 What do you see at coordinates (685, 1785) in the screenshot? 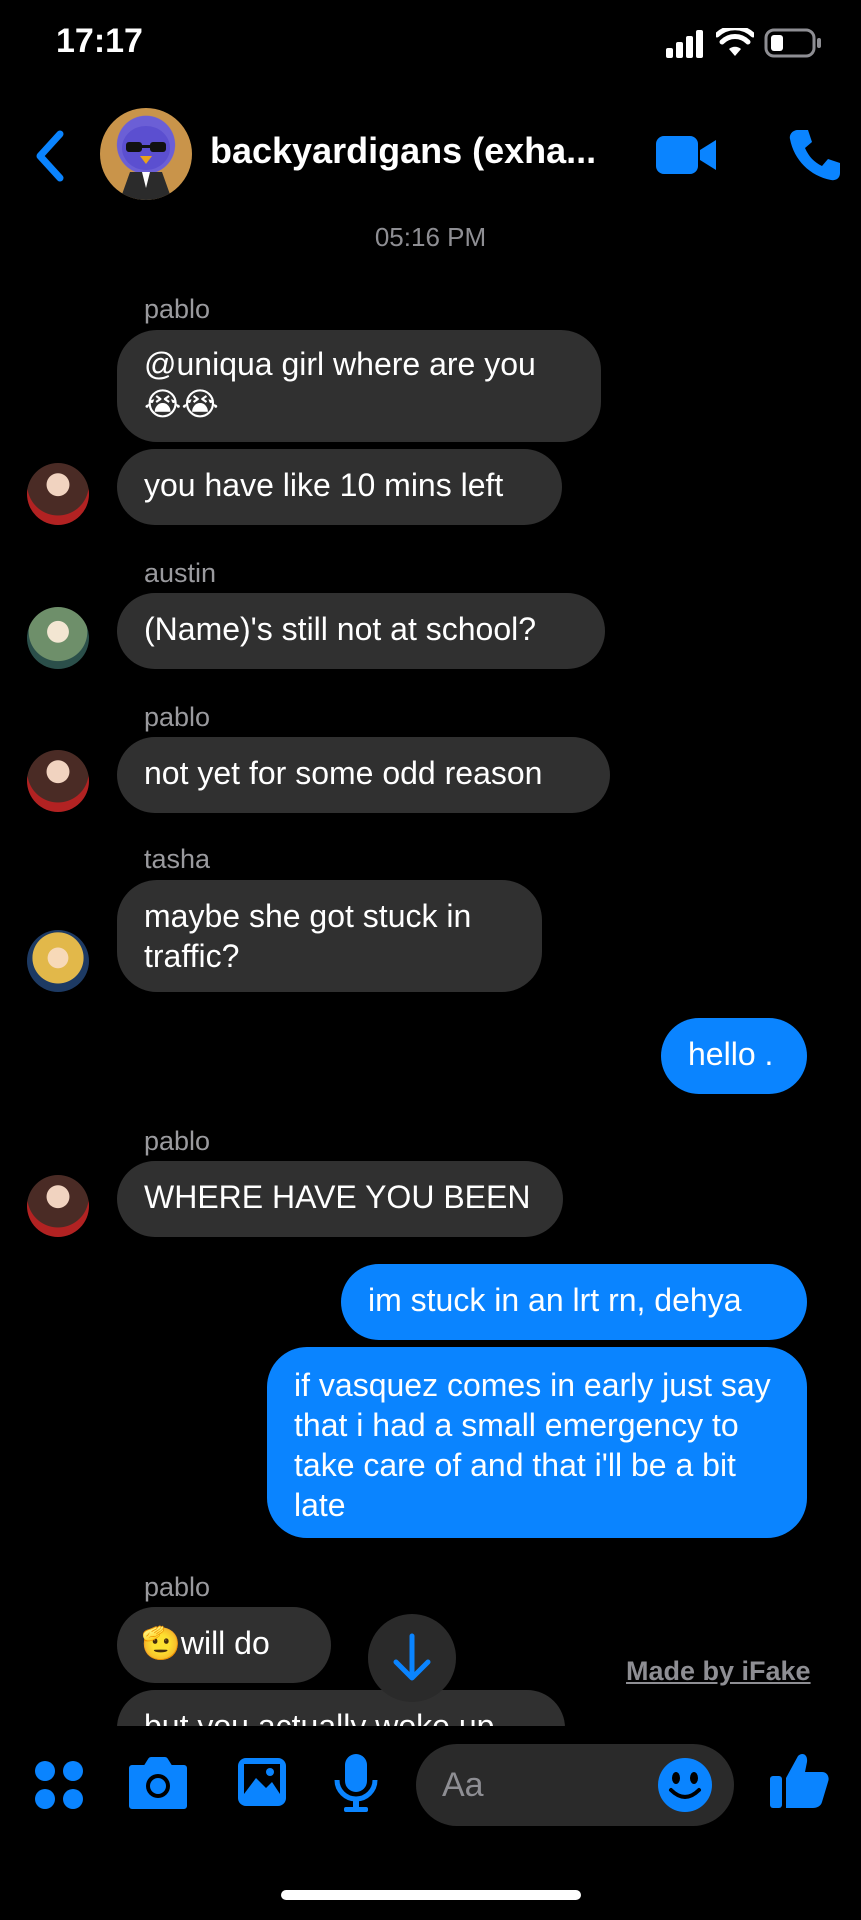
I see `emoji-icon` at bounding box center [685, 1785].